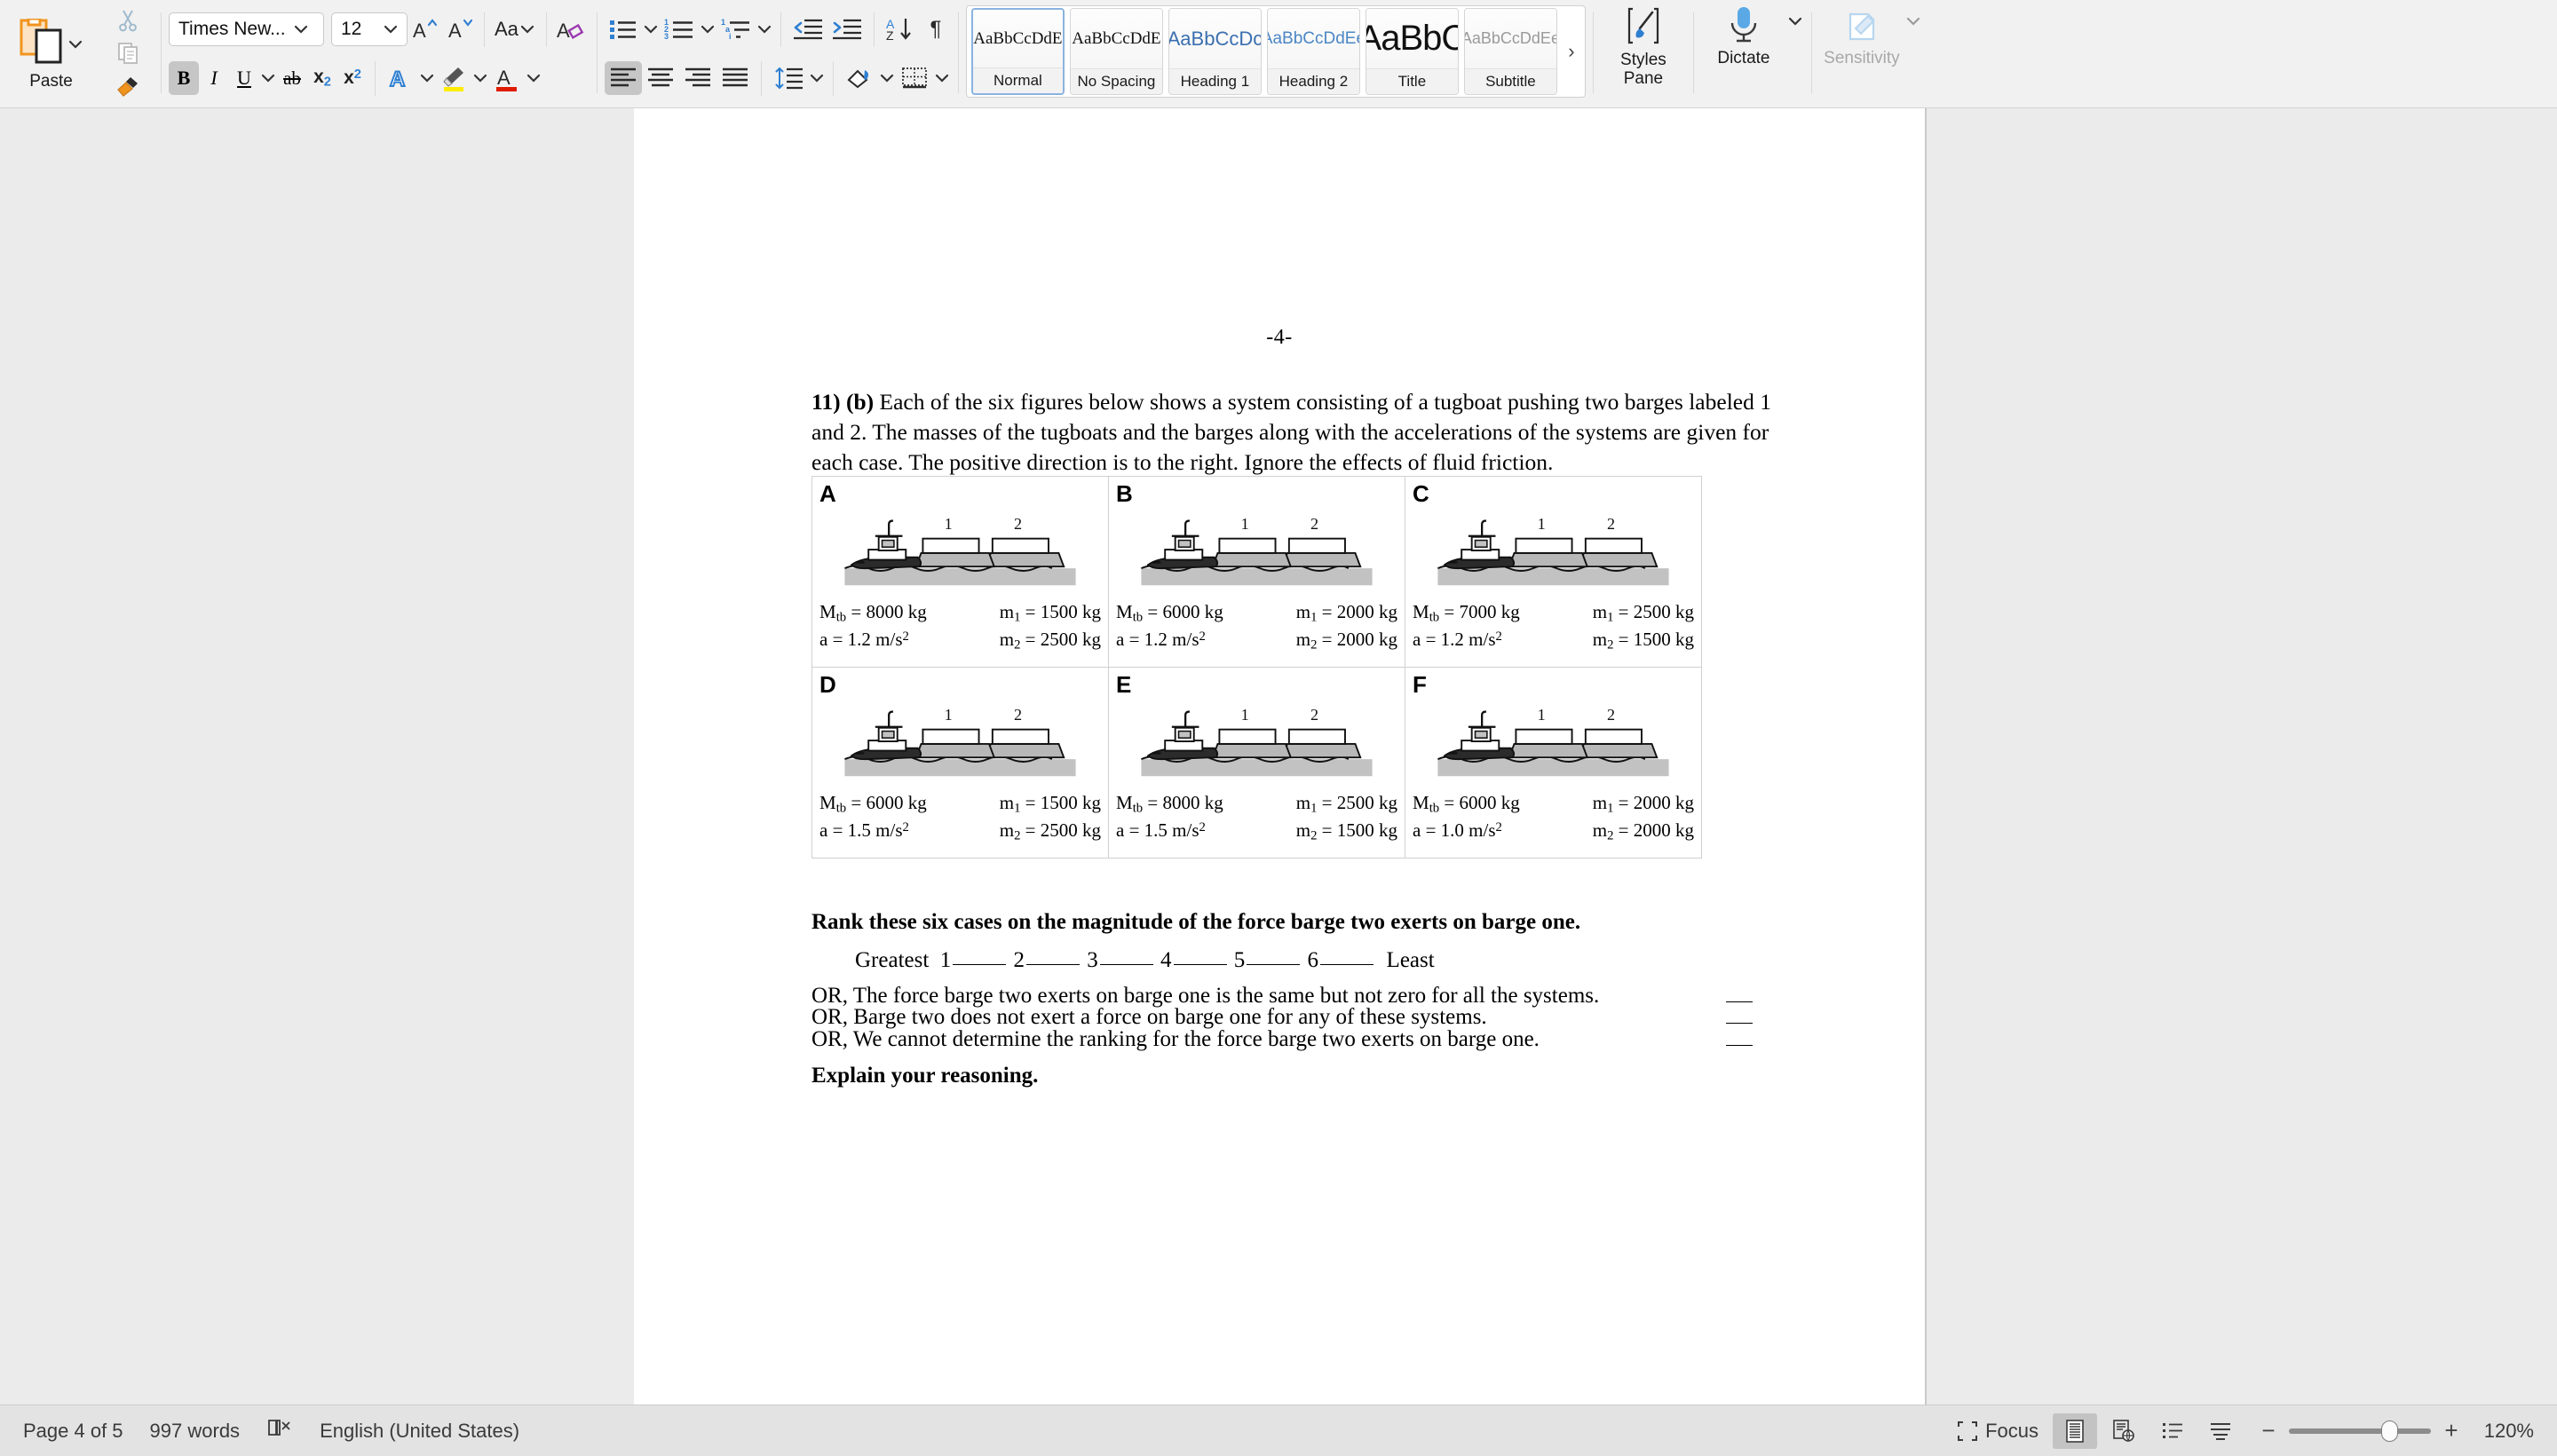  Describe the element at coordinates (942, 78) in the screenshot. I see `borders-caret` at that location.